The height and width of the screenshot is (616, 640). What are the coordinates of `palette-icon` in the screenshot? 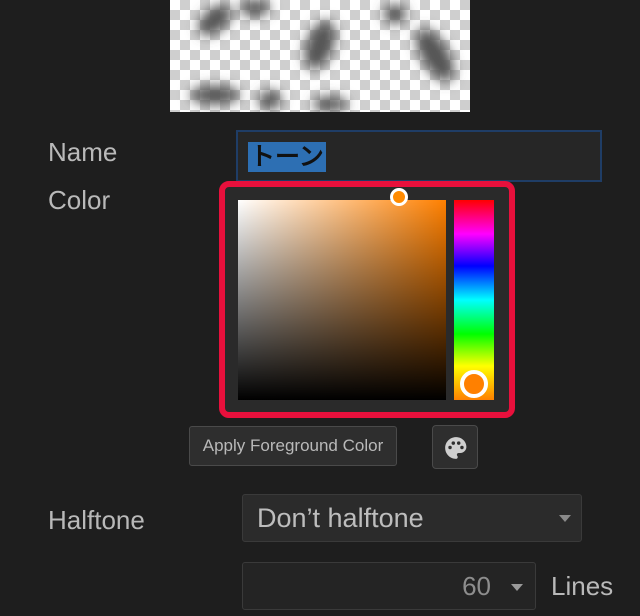 It's located at (456, 448).